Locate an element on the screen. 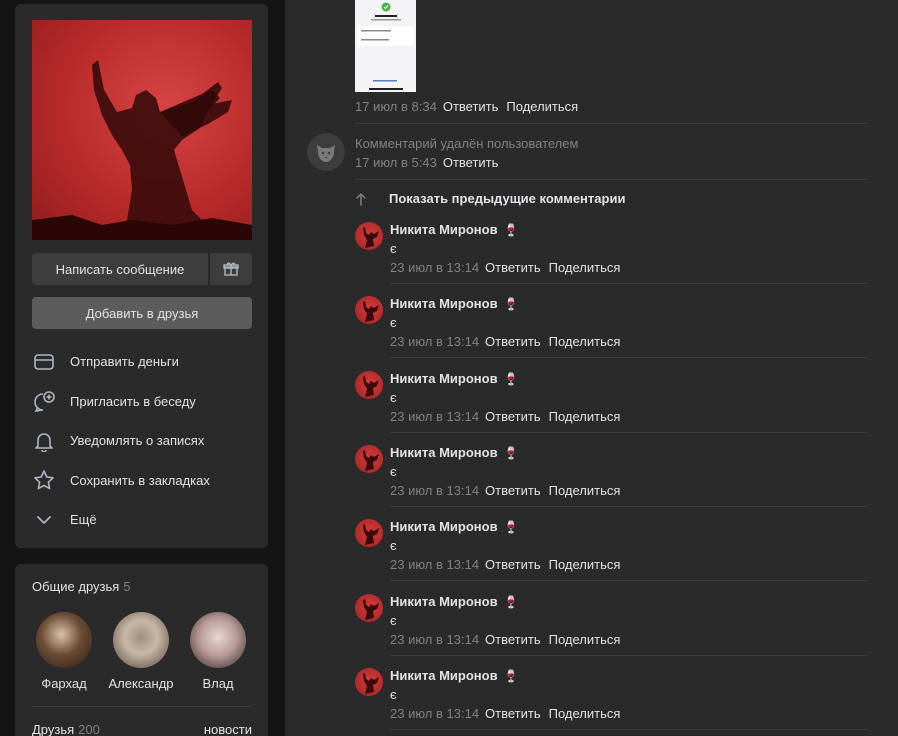 This screenshot has height=736, width=898. menu-item-bookmark: Сохранить в закладках is located at coordinates (147, 481).